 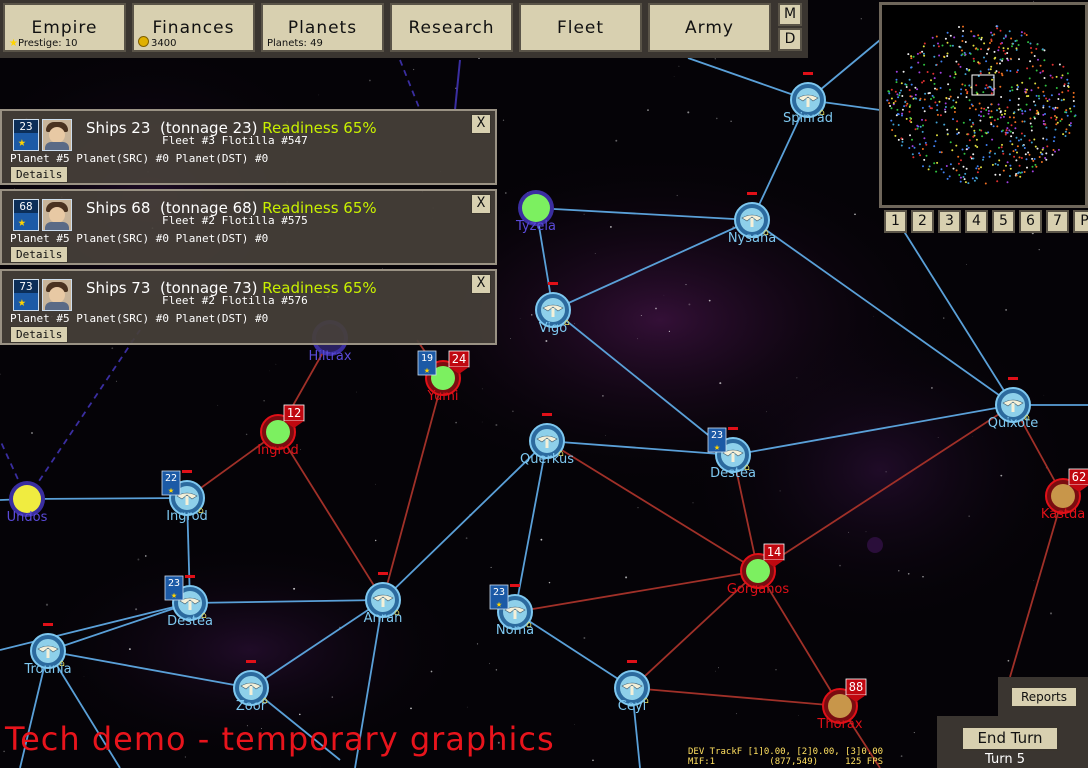 What do you see at coordinates (1010, 738) in the screenshot?
I see `end-turn-button: End Turn` at bounding box center [1010, 738].